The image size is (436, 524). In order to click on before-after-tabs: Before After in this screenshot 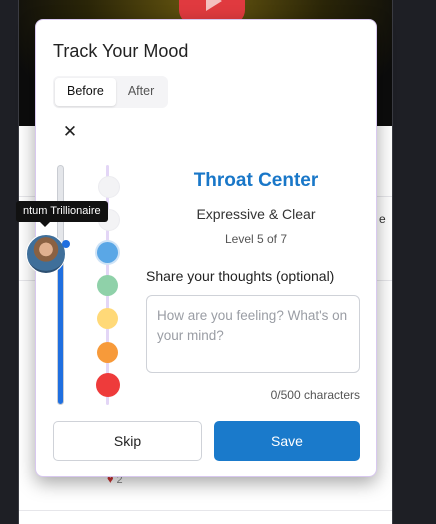, I will do `click(111, 92)`.